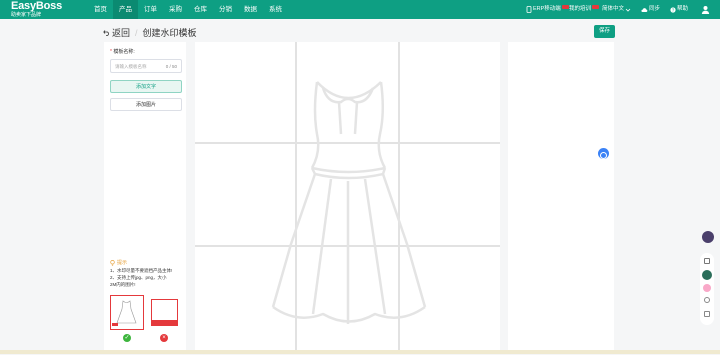 Image resolution: width=720 pixels, height=355 pixels. I want to click on help-icon: ?, so click(673, 9).